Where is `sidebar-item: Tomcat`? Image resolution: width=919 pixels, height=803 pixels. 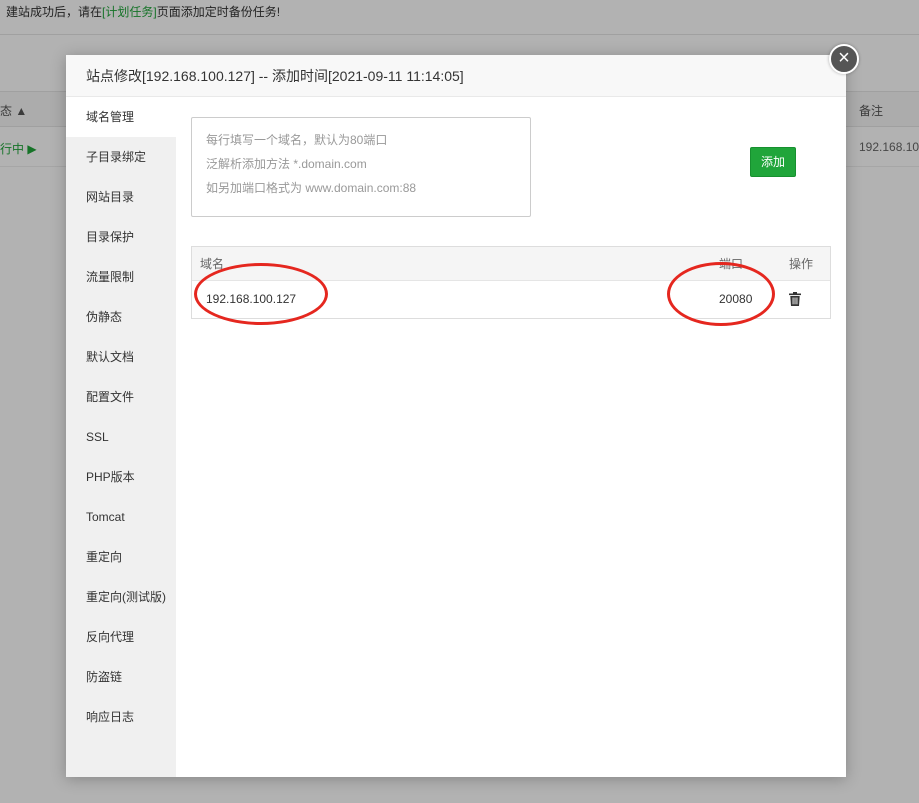
sidebar-item: Tomcat is located at coordinates (121, 517).